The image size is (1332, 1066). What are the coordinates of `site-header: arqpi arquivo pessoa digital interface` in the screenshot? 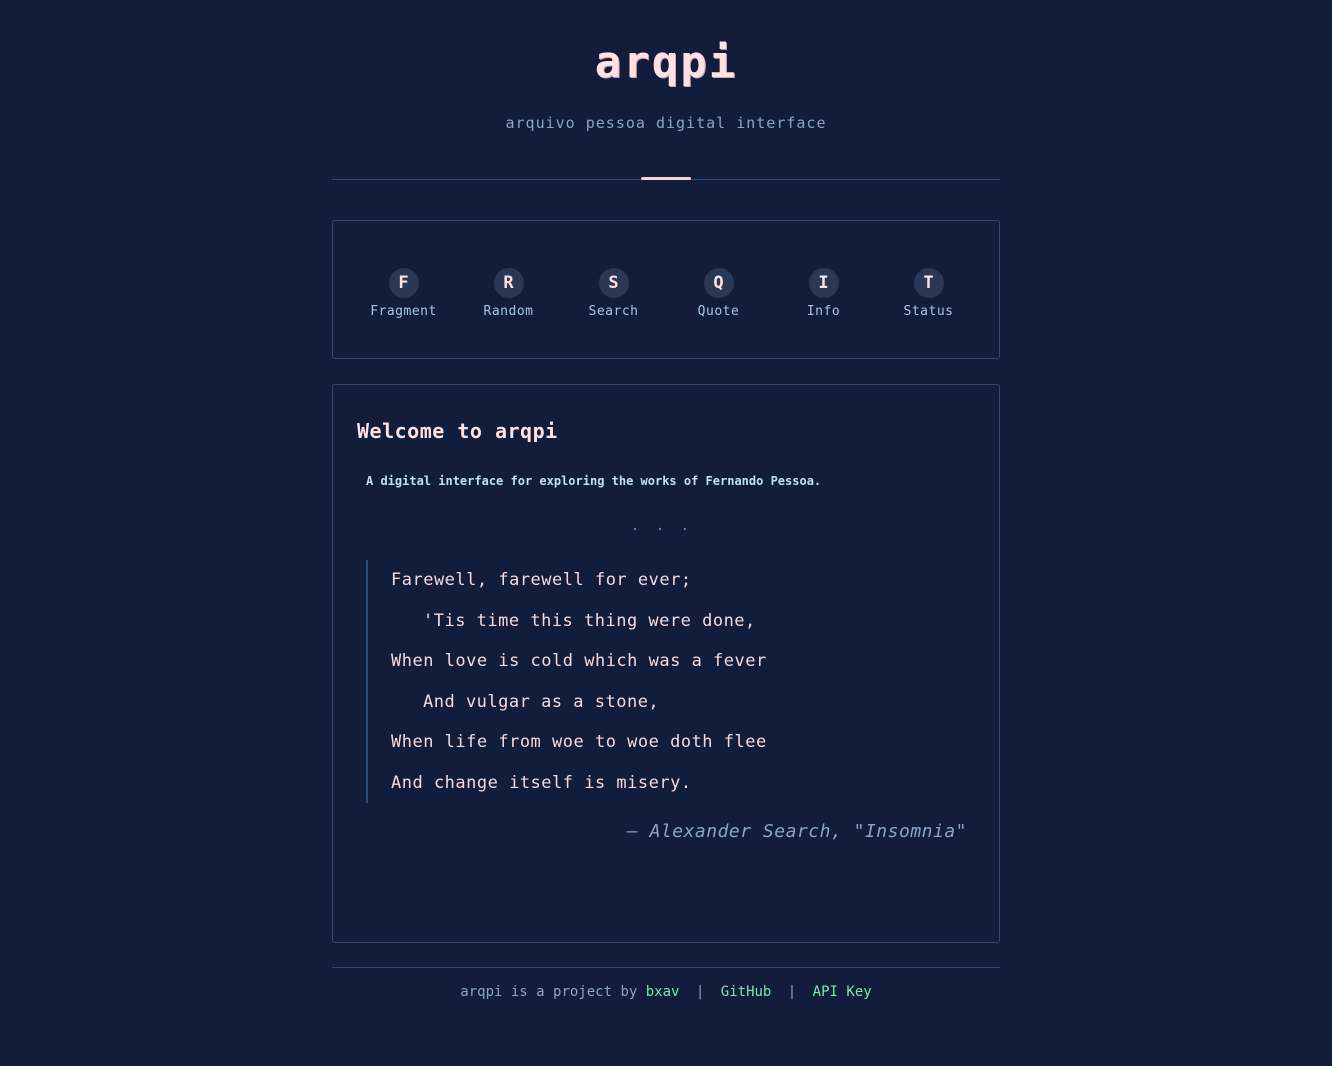 It's located at (666, 66).